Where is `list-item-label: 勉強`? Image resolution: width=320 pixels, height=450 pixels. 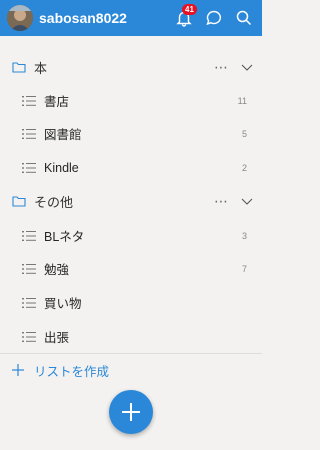
list-item-label: 勉強 is located at coordinates (57, 270).